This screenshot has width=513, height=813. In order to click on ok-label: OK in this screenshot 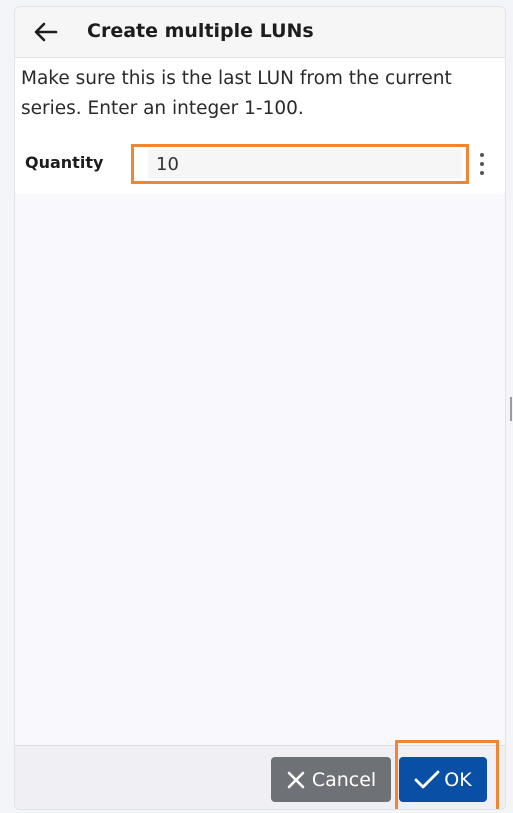, I will do `click(458, 779)`.